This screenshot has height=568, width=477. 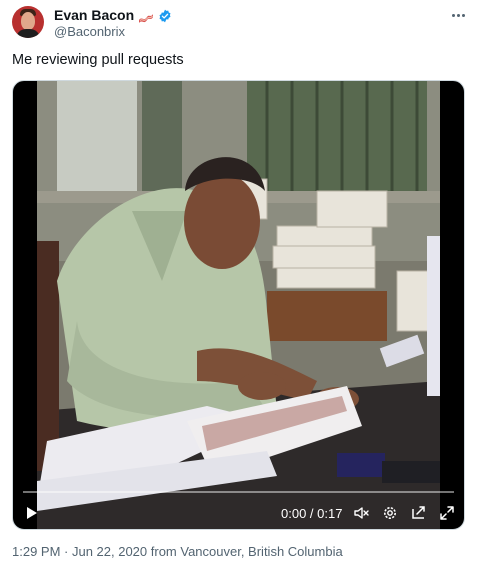 What do you see at coordinates (447, 513) in the screenshot?
I see `fullscreen-icon` at bounding box center [447, 513].